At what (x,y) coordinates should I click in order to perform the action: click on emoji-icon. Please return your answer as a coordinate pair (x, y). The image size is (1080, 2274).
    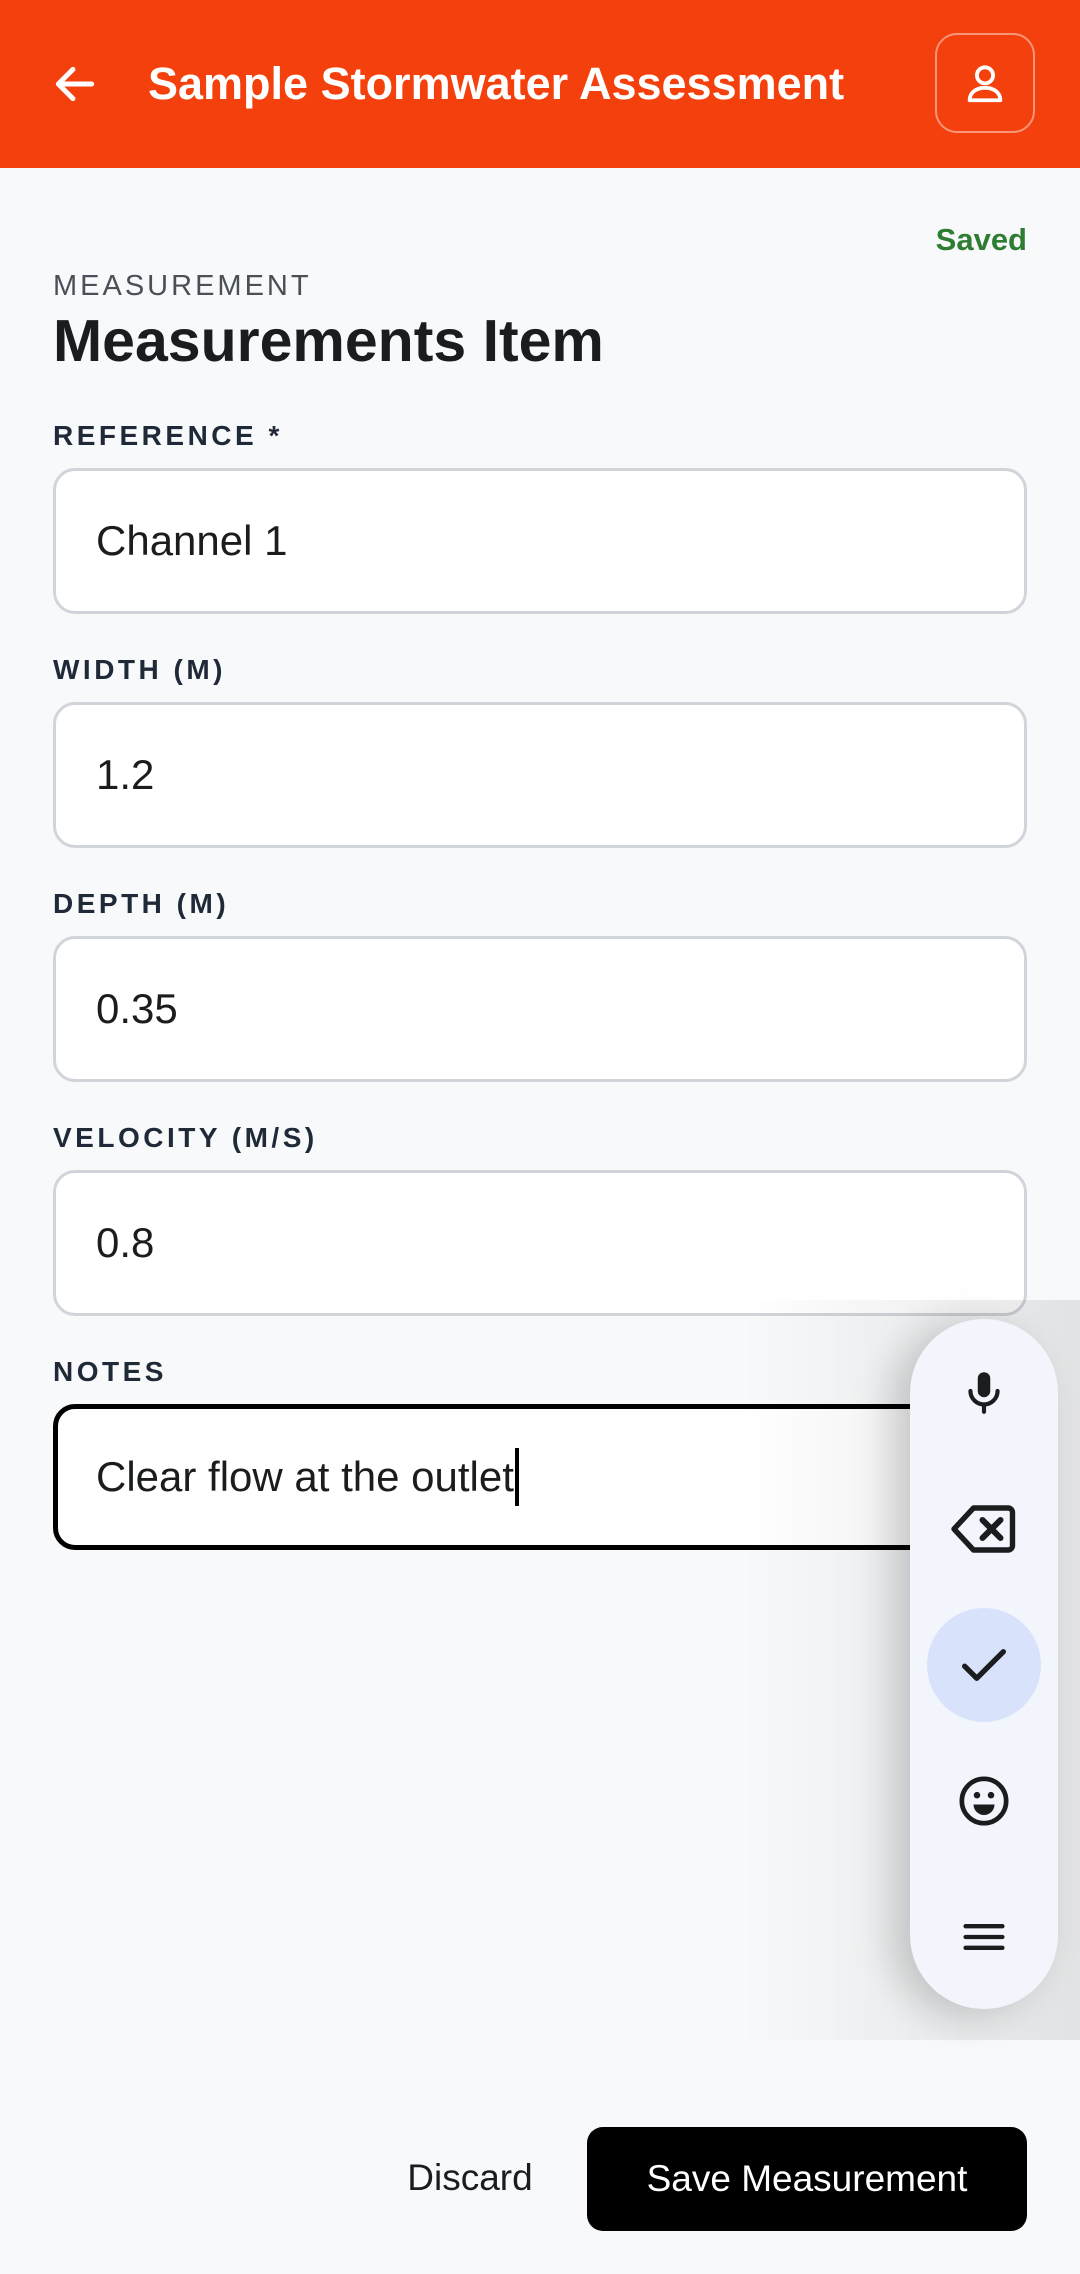
    Looking at the image, I should click on (984, 1801).